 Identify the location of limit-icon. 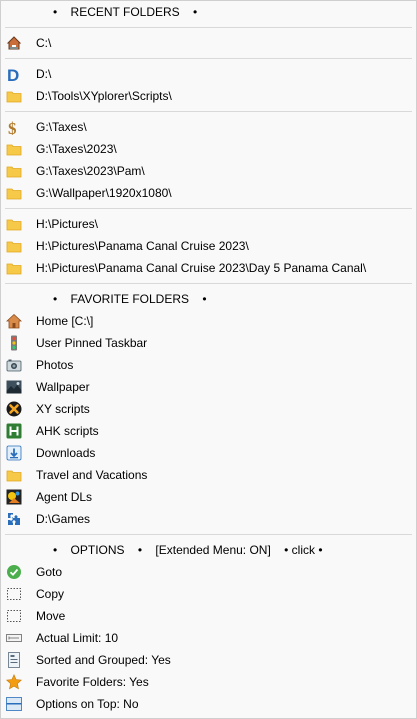
(14, 638).